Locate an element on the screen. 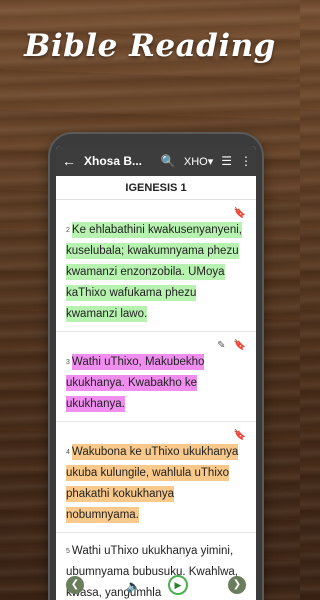 This screenshot has width=320, height=600. verse-number: 2 is located at coordinates (68, 230).